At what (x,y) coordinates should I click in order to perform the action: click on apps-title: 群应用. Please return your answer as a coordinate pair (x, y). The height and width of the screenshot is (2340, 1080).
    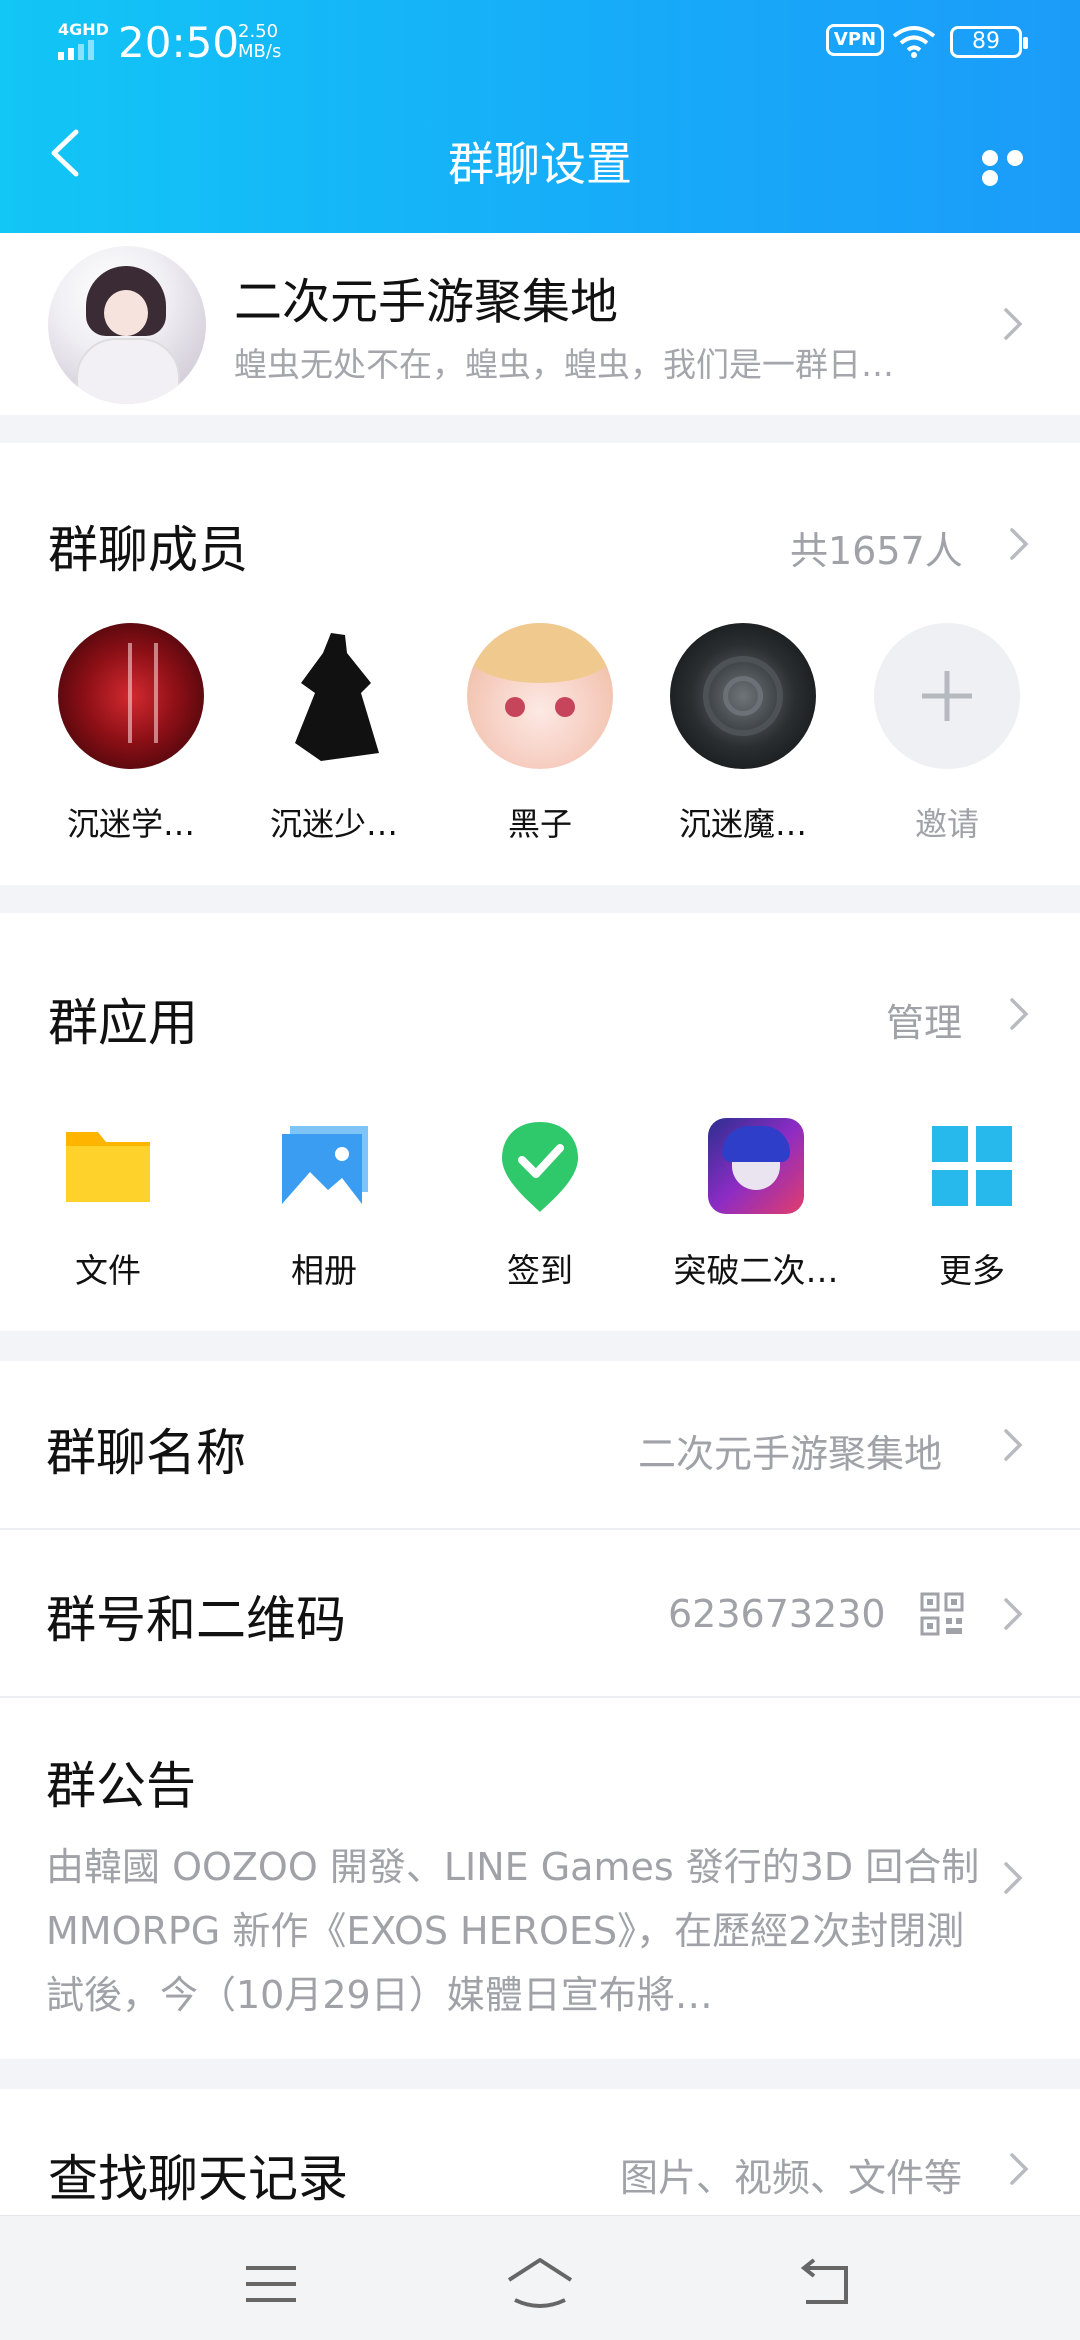
    Looking at the image, I should click on (123, 1023).